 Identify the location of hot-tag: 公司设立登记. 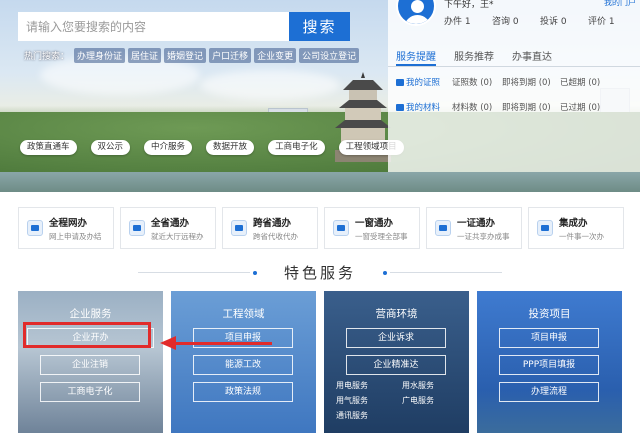
(329, 55).